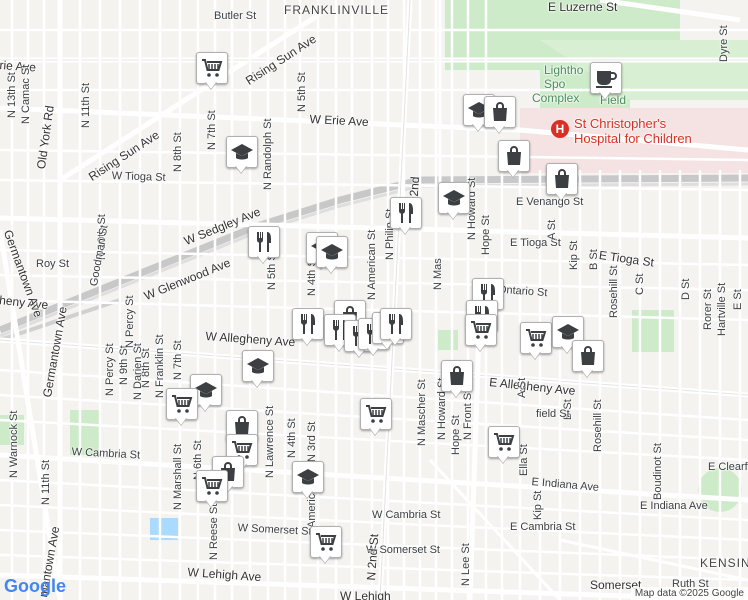 The width and height of the screenshot is (748, 600). Describe the element at coordinates (438, 274) in the screenshot. I see `street-label: N Mas` at that location.